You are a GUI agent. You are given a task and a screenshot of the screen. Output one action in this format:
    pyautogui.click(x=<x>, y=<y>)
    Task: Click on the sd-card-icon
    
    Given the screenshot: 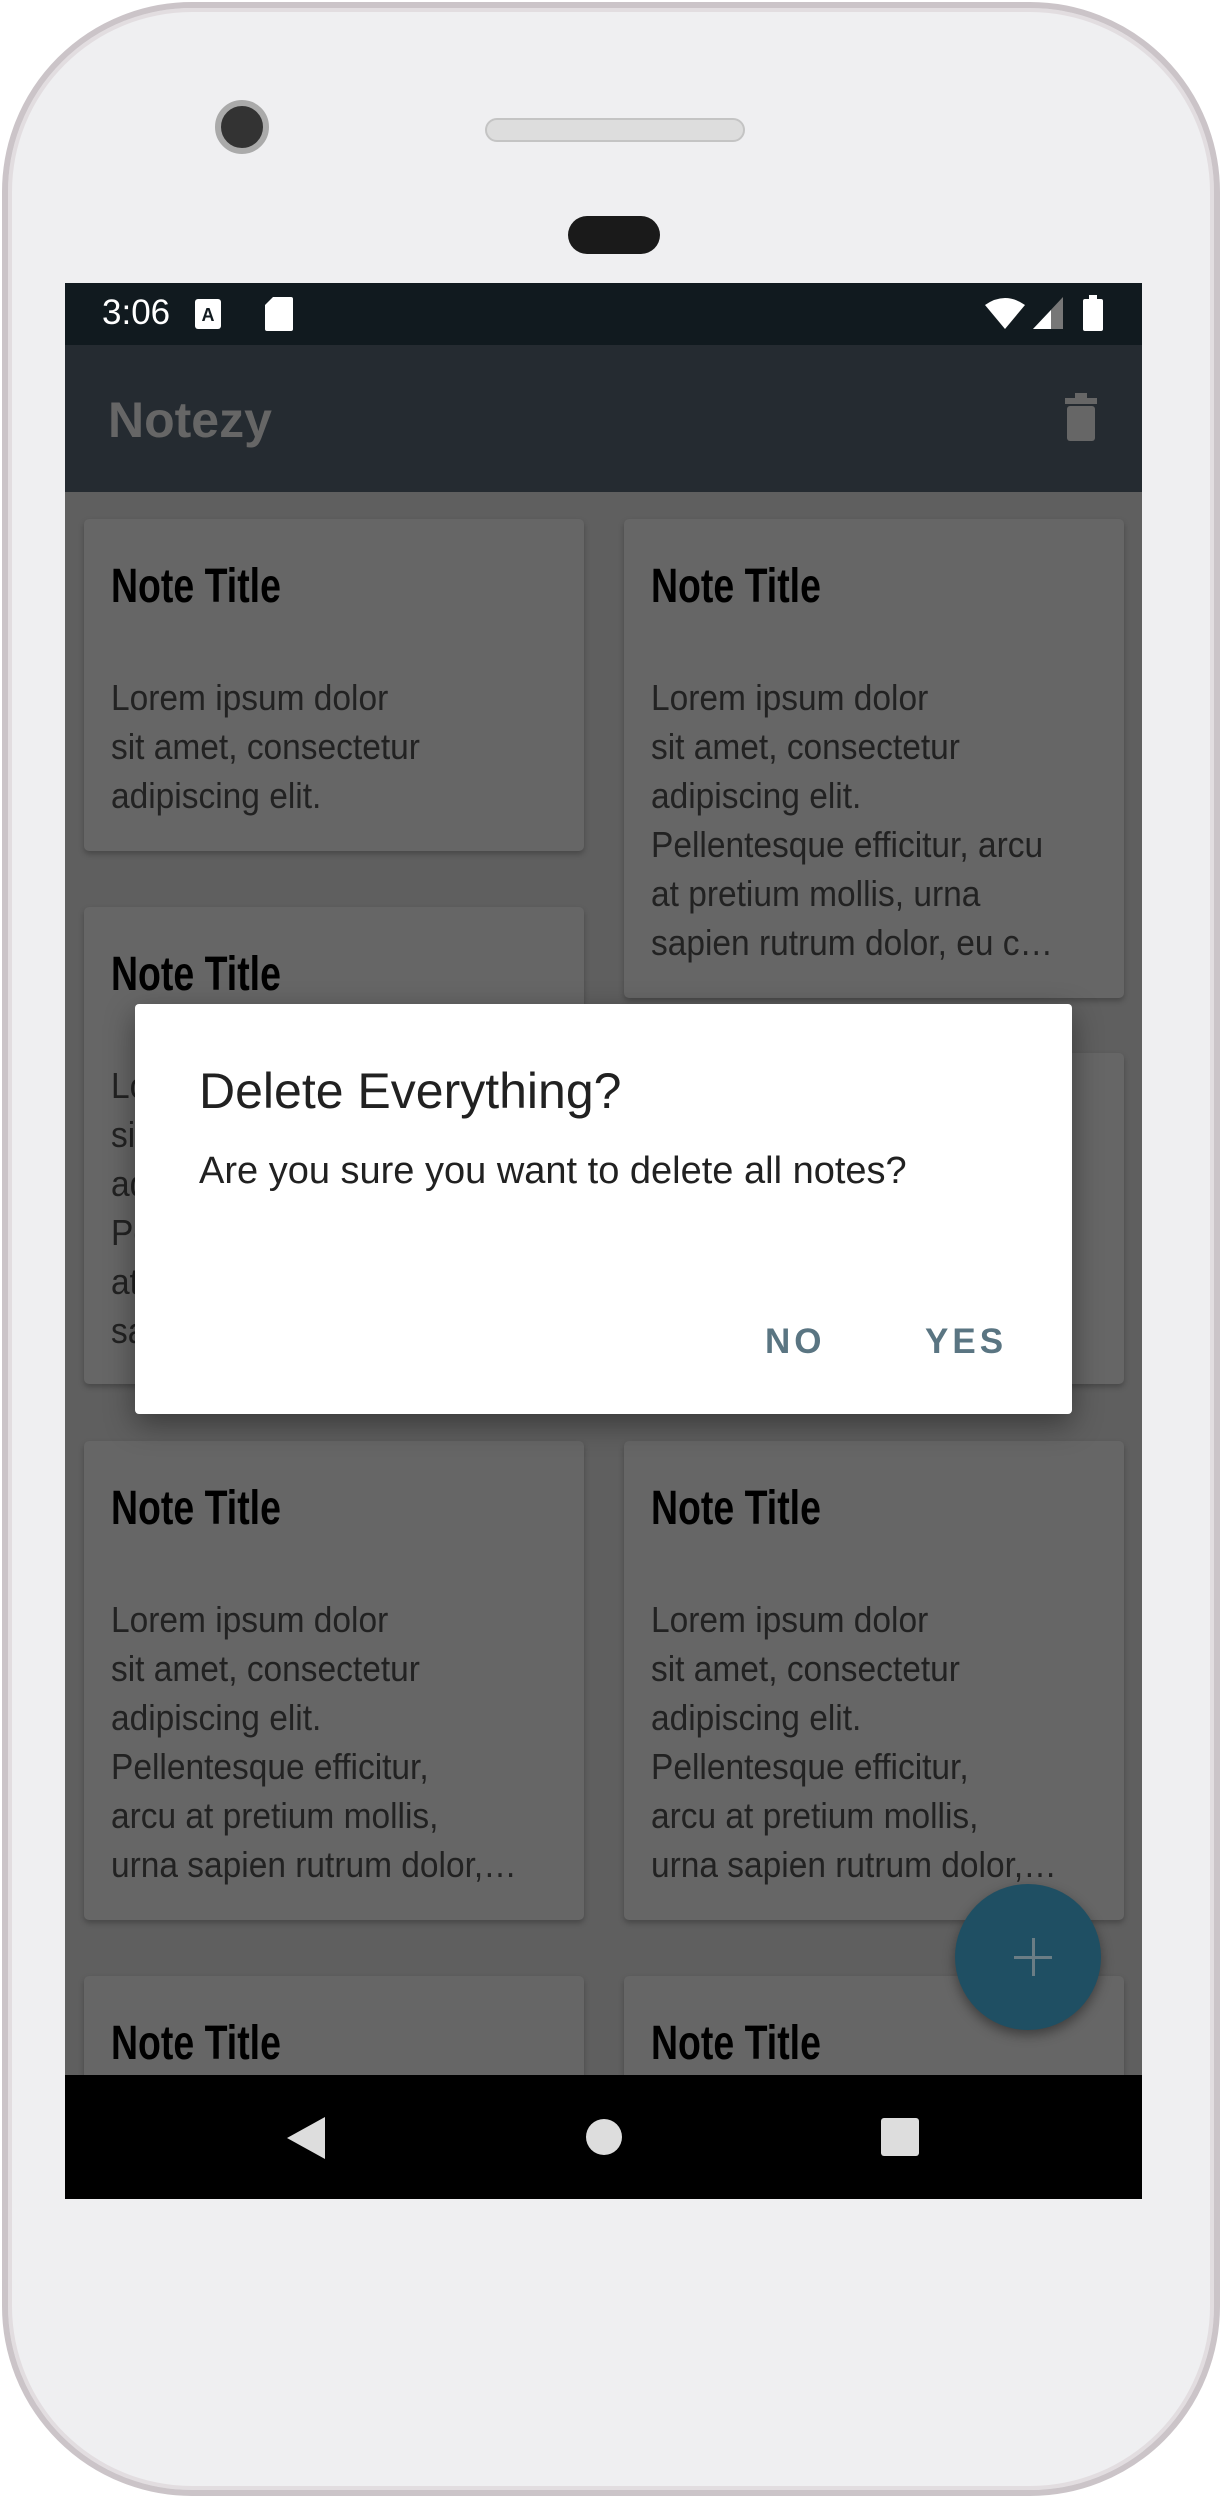 What is the action you would take?
    pyautogui.click(x=279, y=314)
    